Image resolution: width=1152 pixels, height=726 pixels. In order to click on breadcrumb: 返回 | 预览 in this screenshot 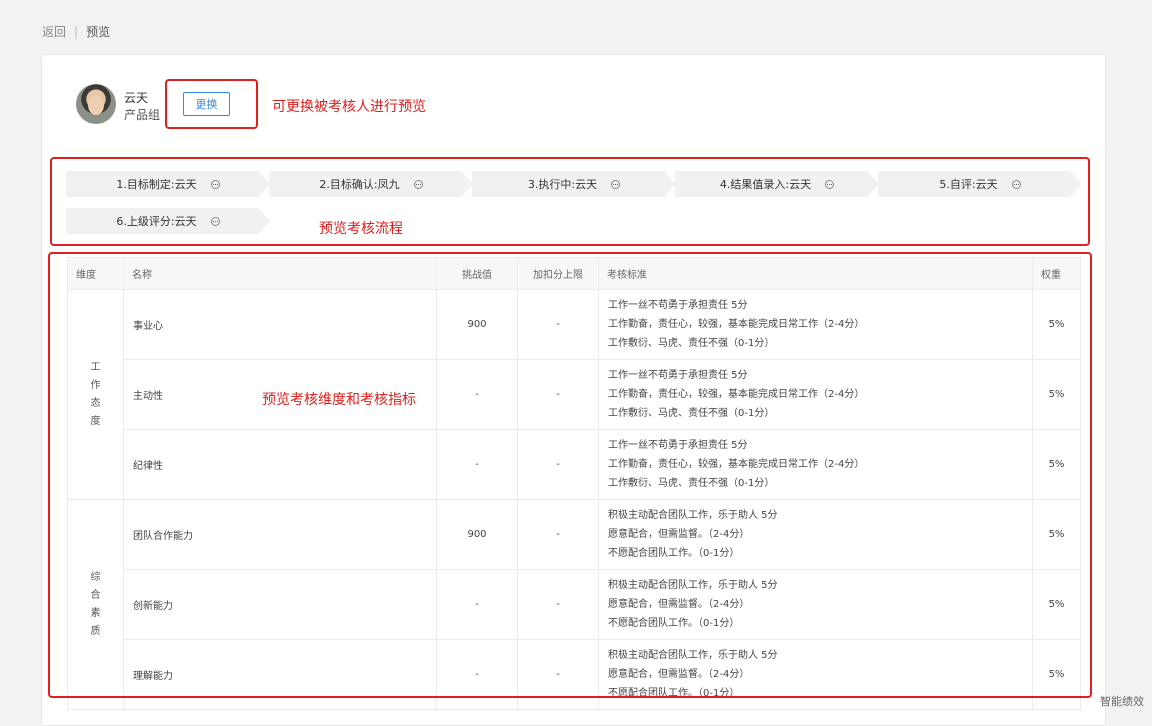, I will do `click(76, 31)`.